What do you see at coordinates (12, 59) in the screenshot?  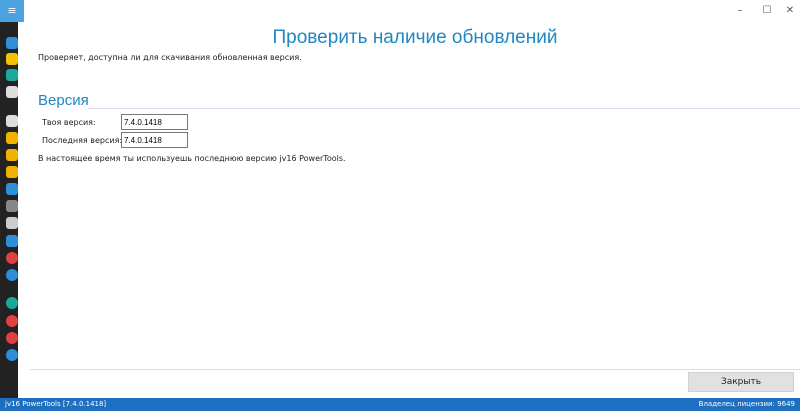 I see `lightning-icon` at bounding box center [12, 59].